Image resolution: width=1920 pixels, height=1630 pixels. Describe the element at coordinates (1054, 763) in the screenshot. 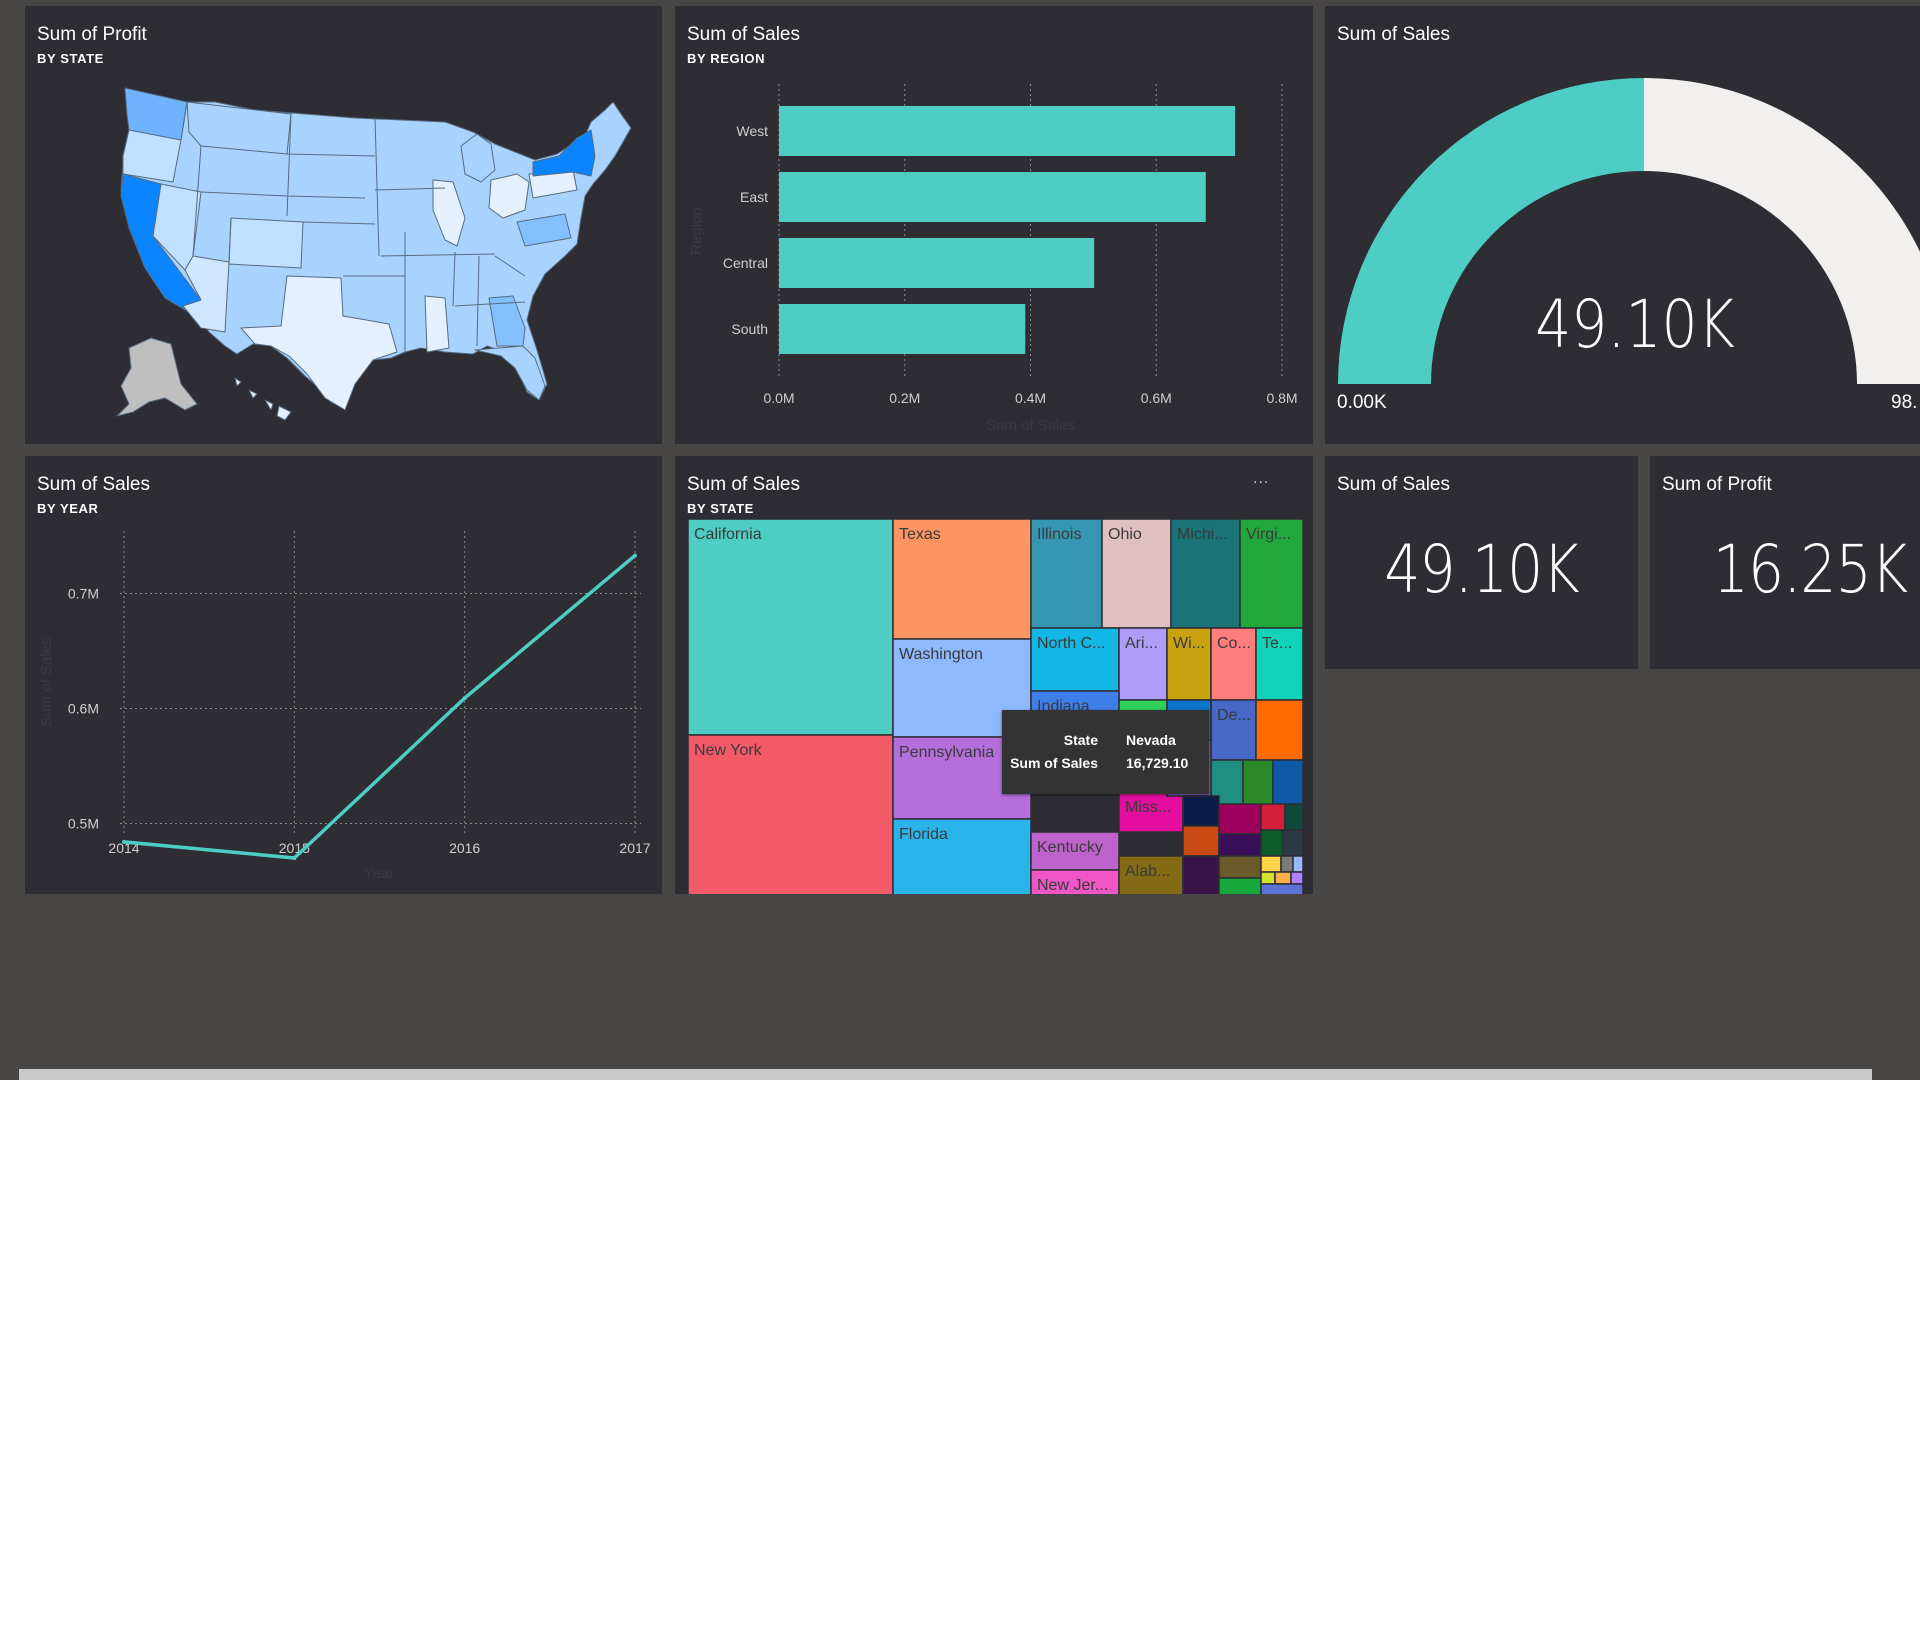

I see `tooltip-key: Sum of Sales` at that location.